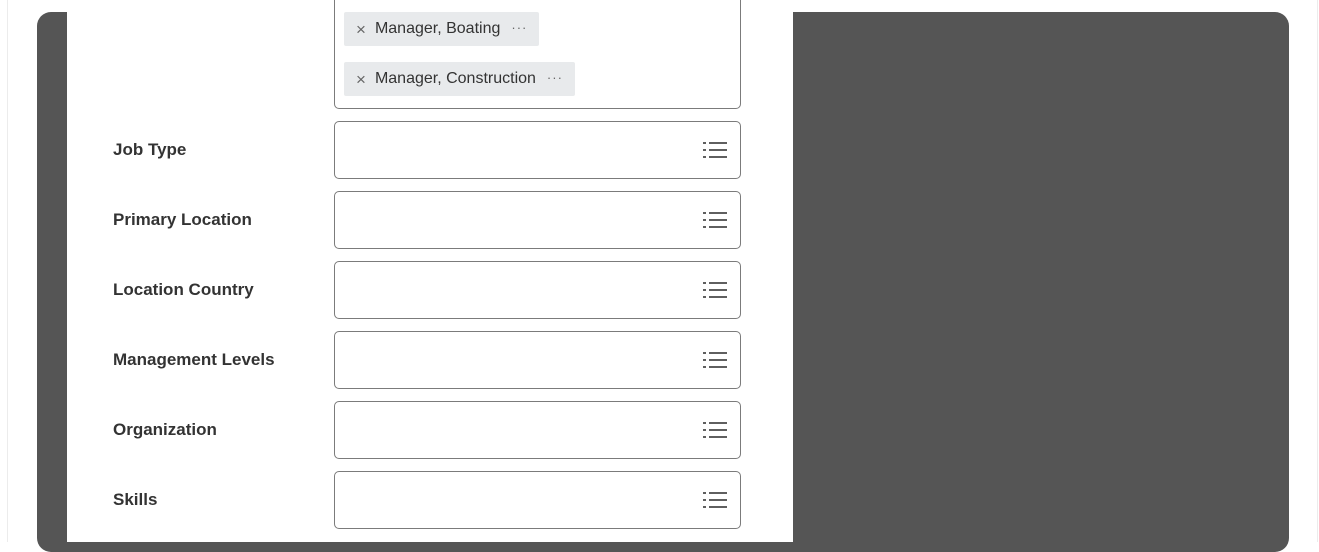  Describe the element at coordinates (194, 359) in the screenshot. I see `management-levels-label: Management Levels` at that location.